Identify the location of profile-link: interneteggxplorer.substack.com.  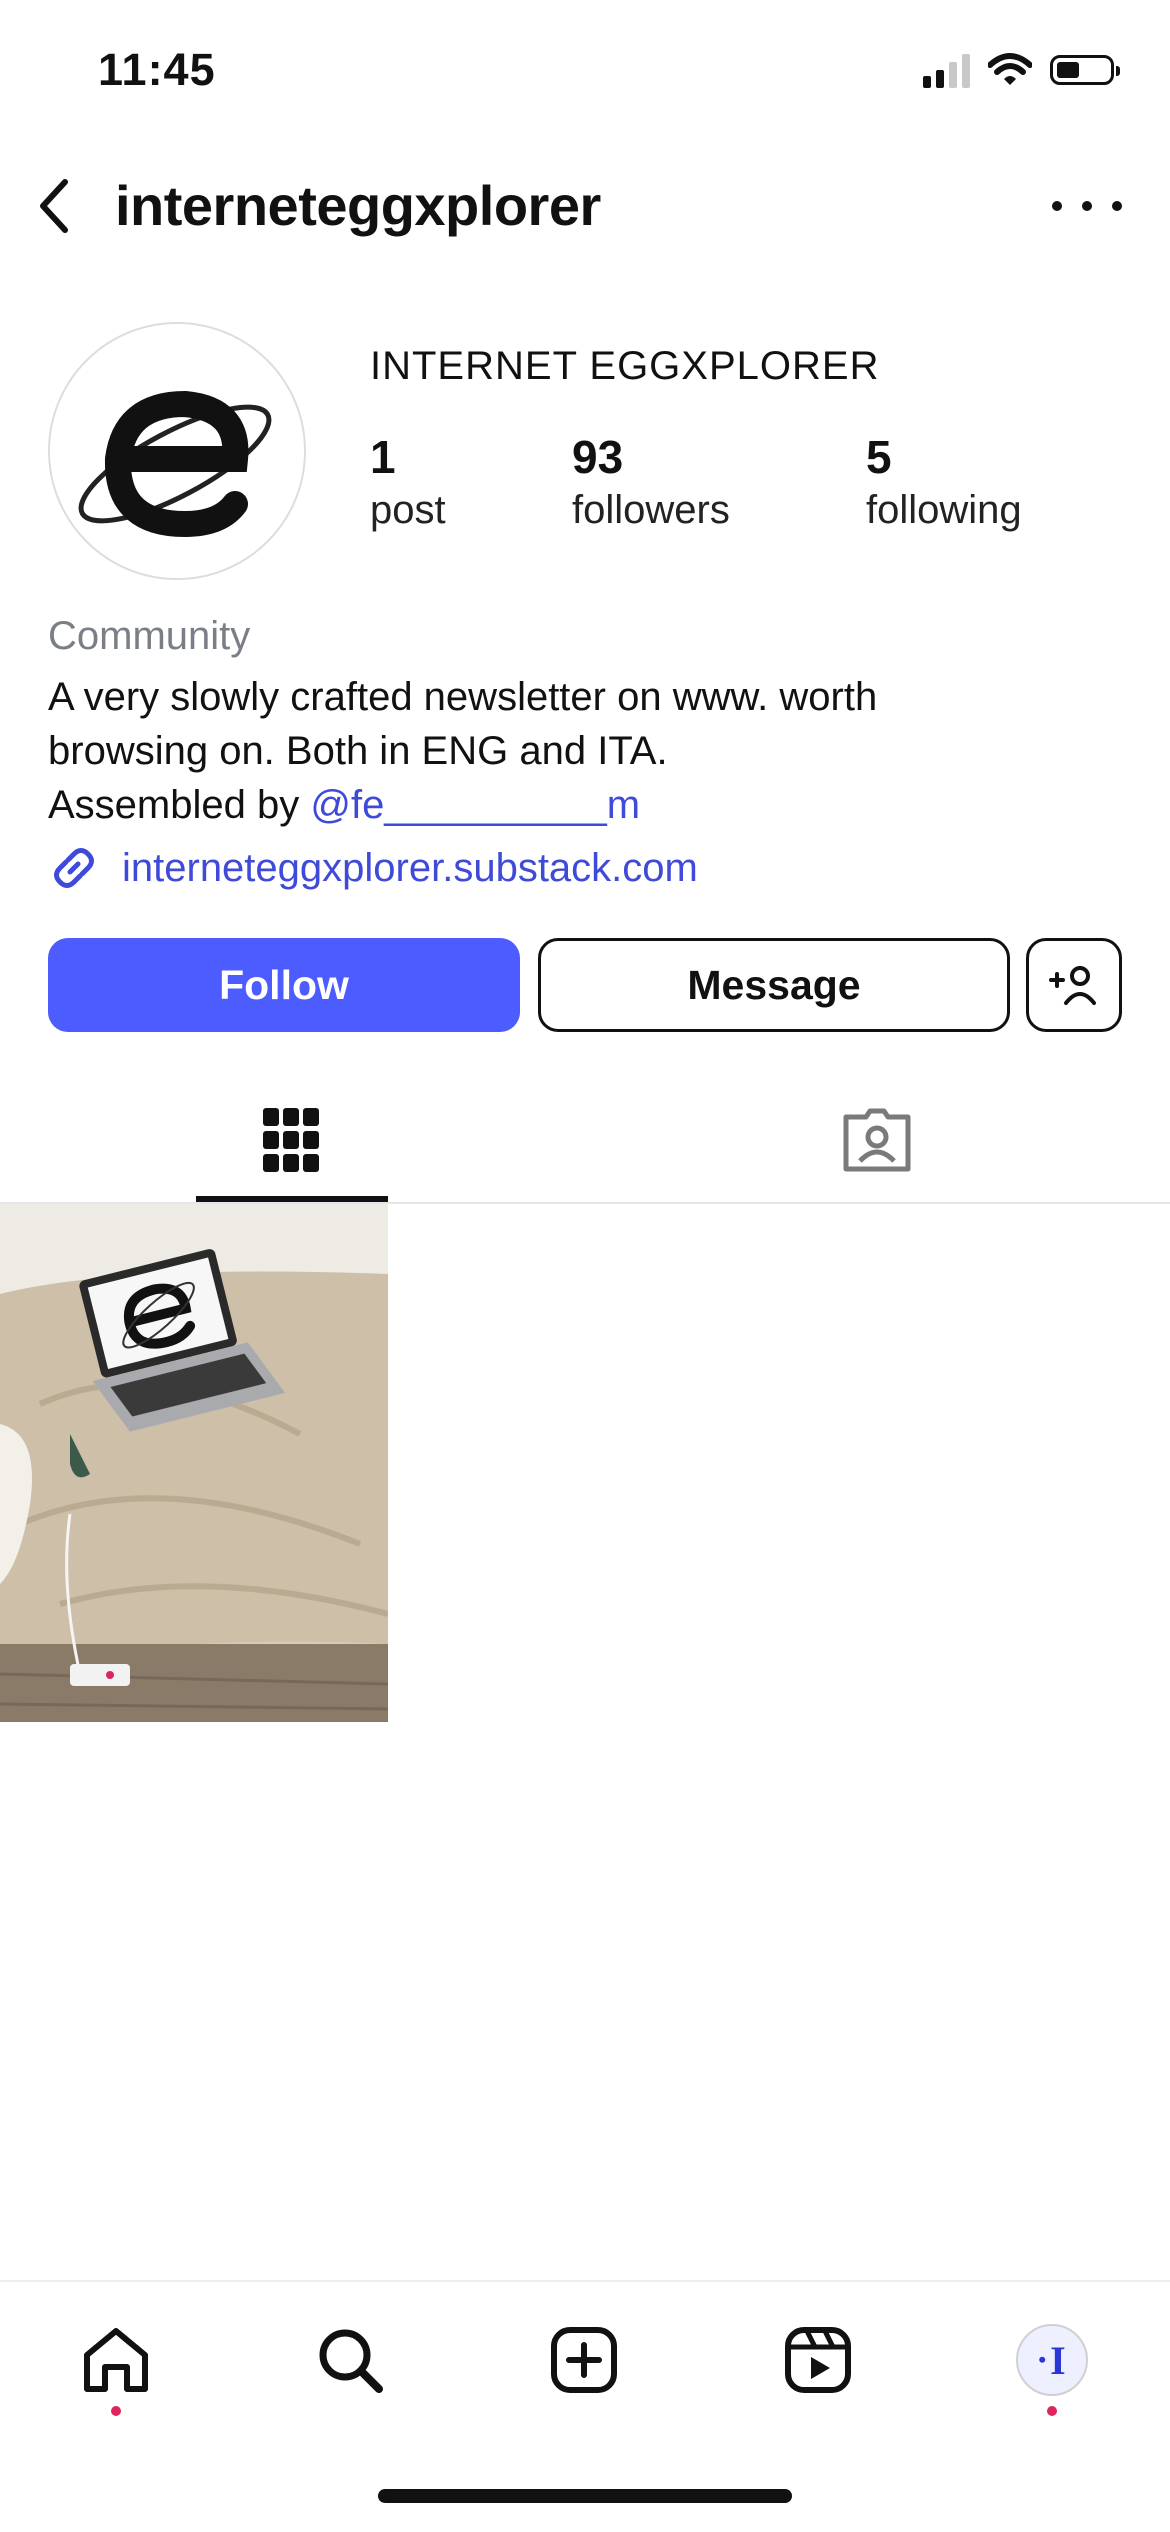
(373, 868).